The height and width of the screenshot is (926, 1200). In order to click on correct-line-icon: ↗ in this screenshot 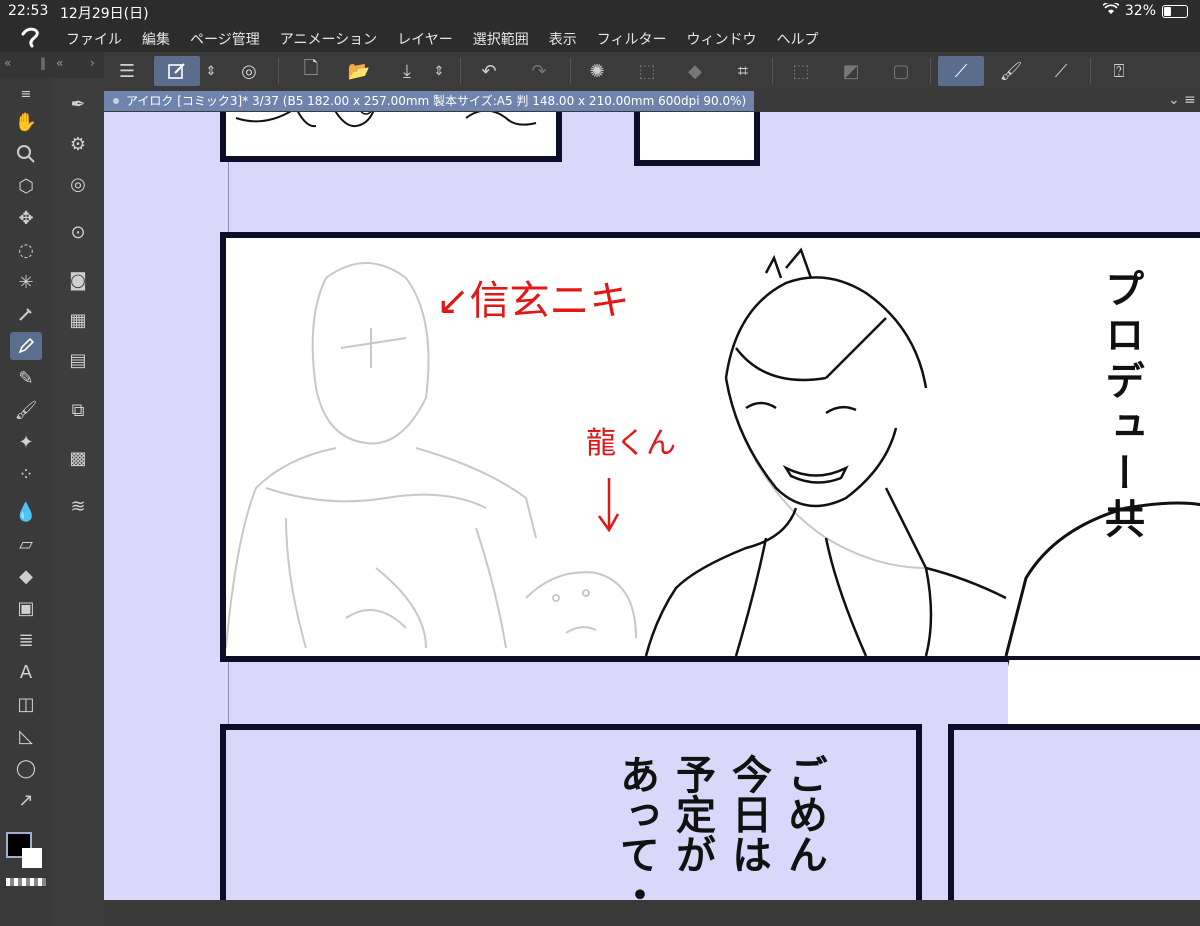, I will do `click(26, 800)`.